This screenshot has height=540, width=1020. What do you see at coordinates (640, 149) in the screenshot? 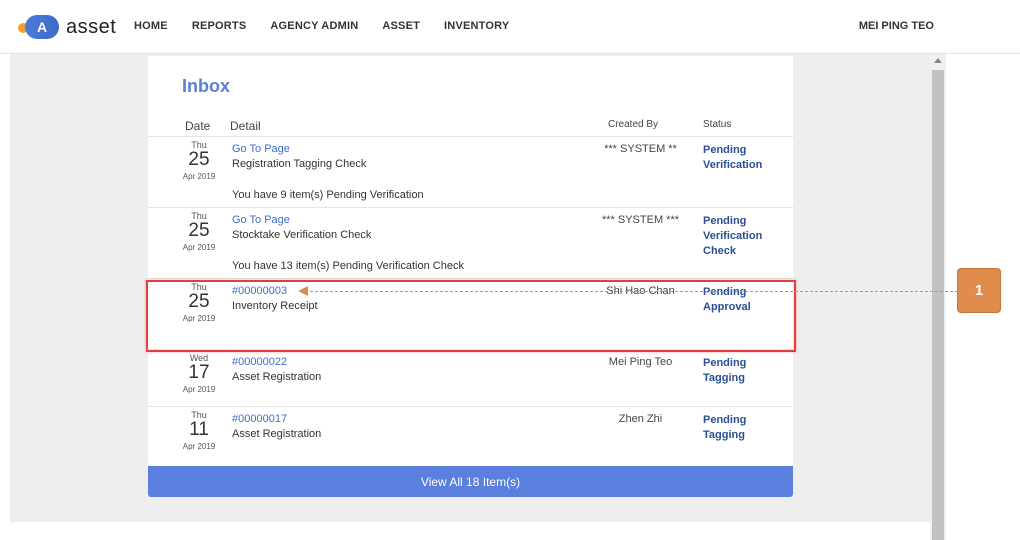
I see `row-created-by: *** SYSTEM **` at bounding box center [640, 149].